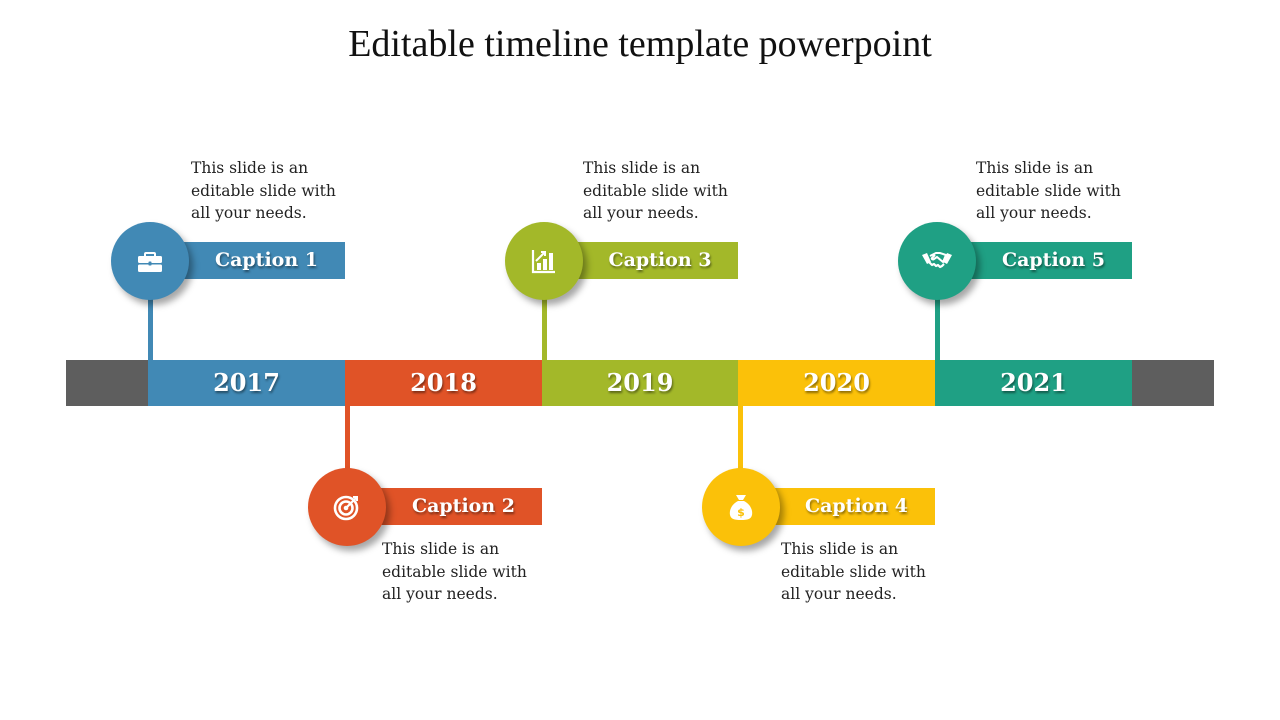 The image size is (1280, 720). What do you see at coordinates (246, 383) in the screenshot?
I see `year-segment-2017: 2017` at bounding box center [246, 383].